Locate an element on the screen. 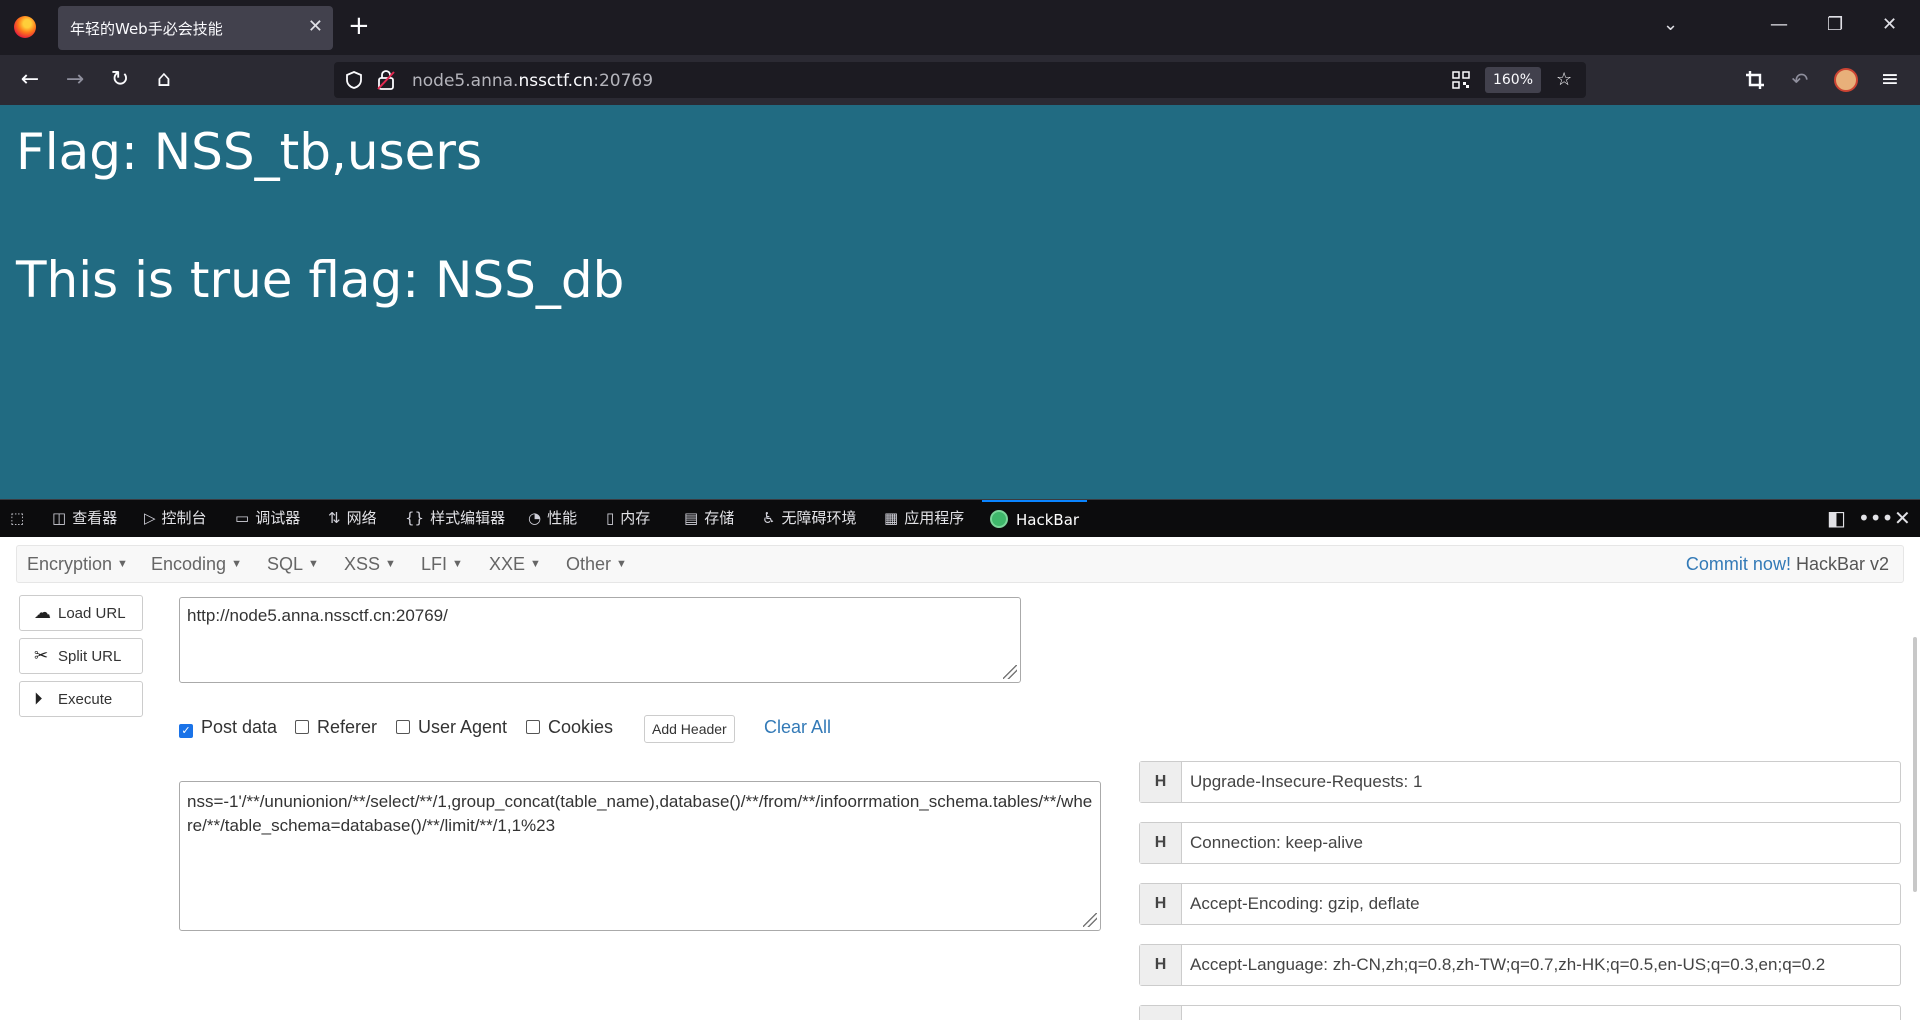 This screenshot has height=1020, width=1920. execute-button: ⏵ Execute is located at coordinates (81, 699).